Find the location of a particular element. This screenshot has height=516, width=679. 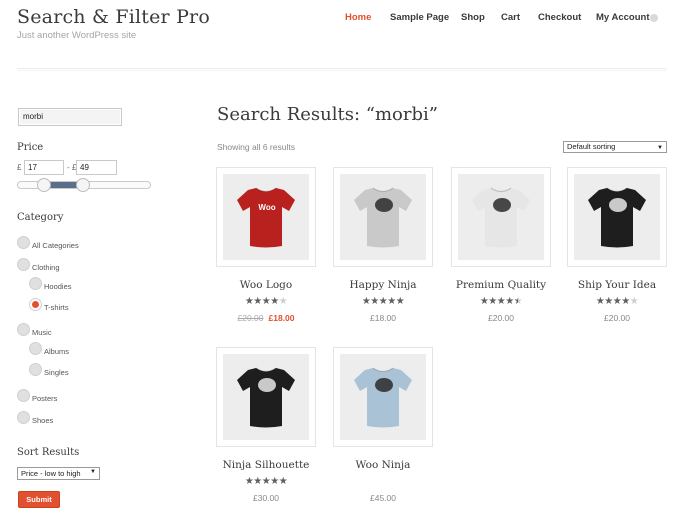

category-filter-title: Category is located at coordinates (40, 217).